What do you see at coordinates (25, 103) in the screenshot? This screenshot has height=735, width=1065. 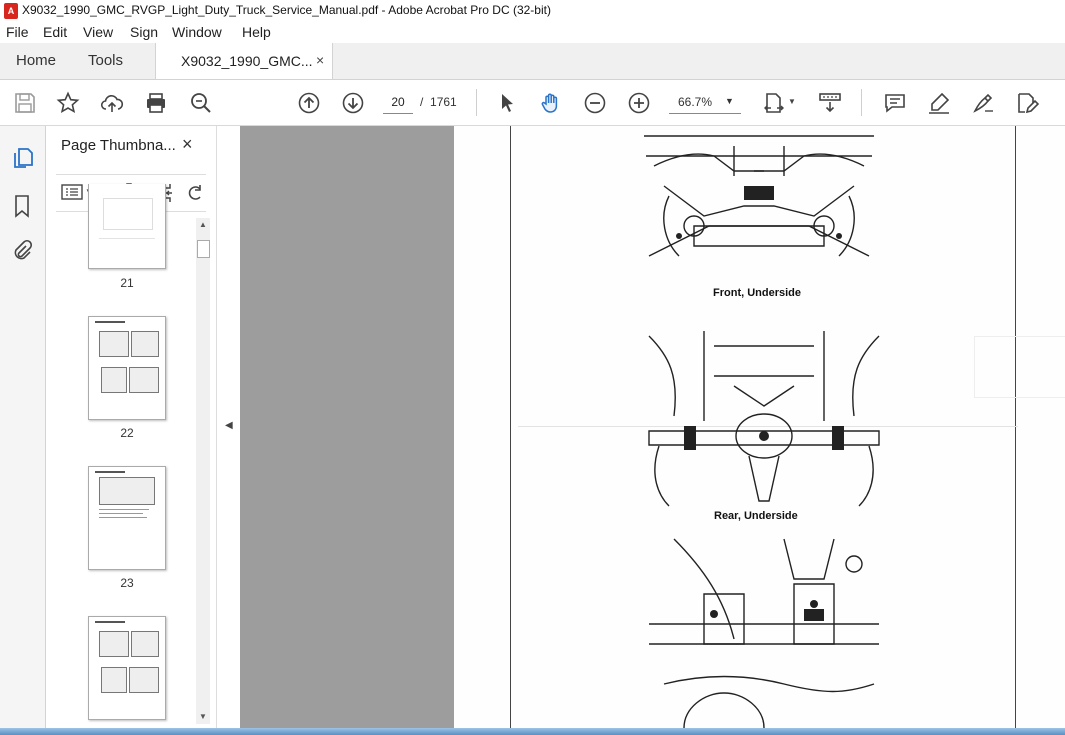 I see `save-icon` at bounding box center [25, 103].